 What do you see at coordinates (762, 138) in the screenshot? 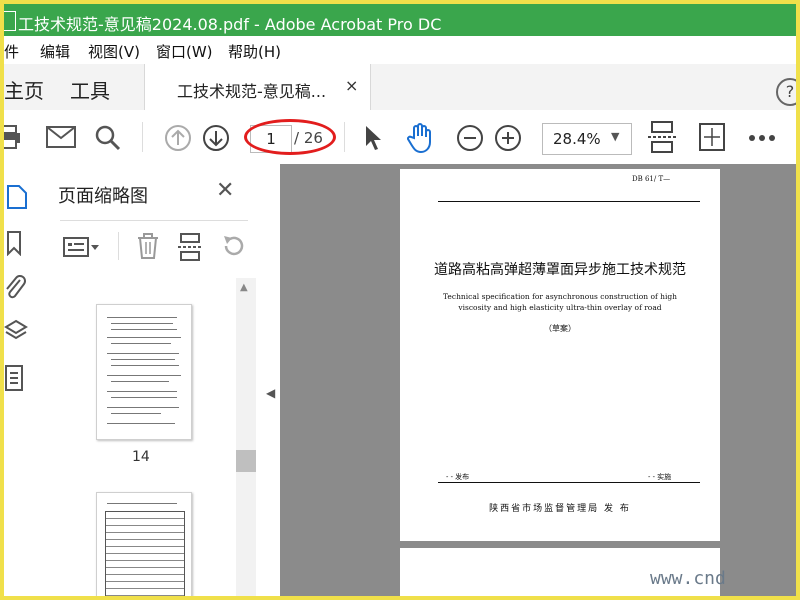
I see `more-tools-icon` at bounding box center [762, 138].